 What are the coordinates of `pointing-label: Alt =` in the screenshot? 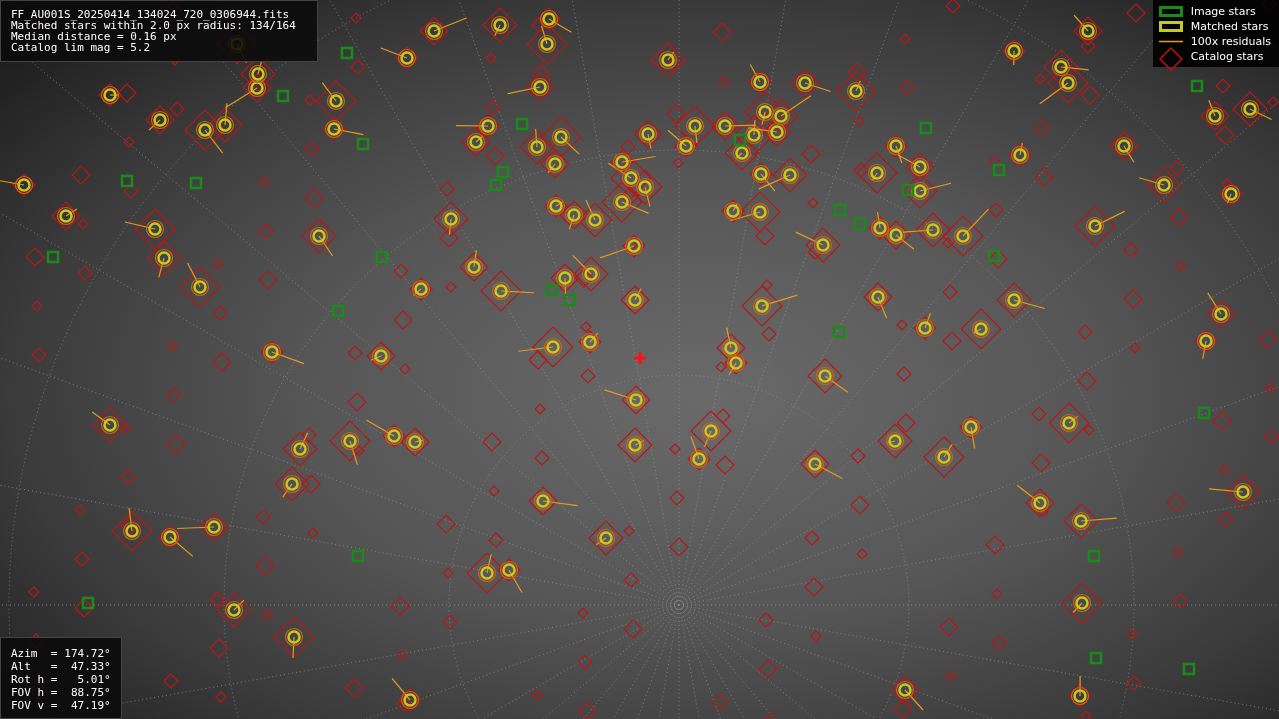 It's located at (34, 667).